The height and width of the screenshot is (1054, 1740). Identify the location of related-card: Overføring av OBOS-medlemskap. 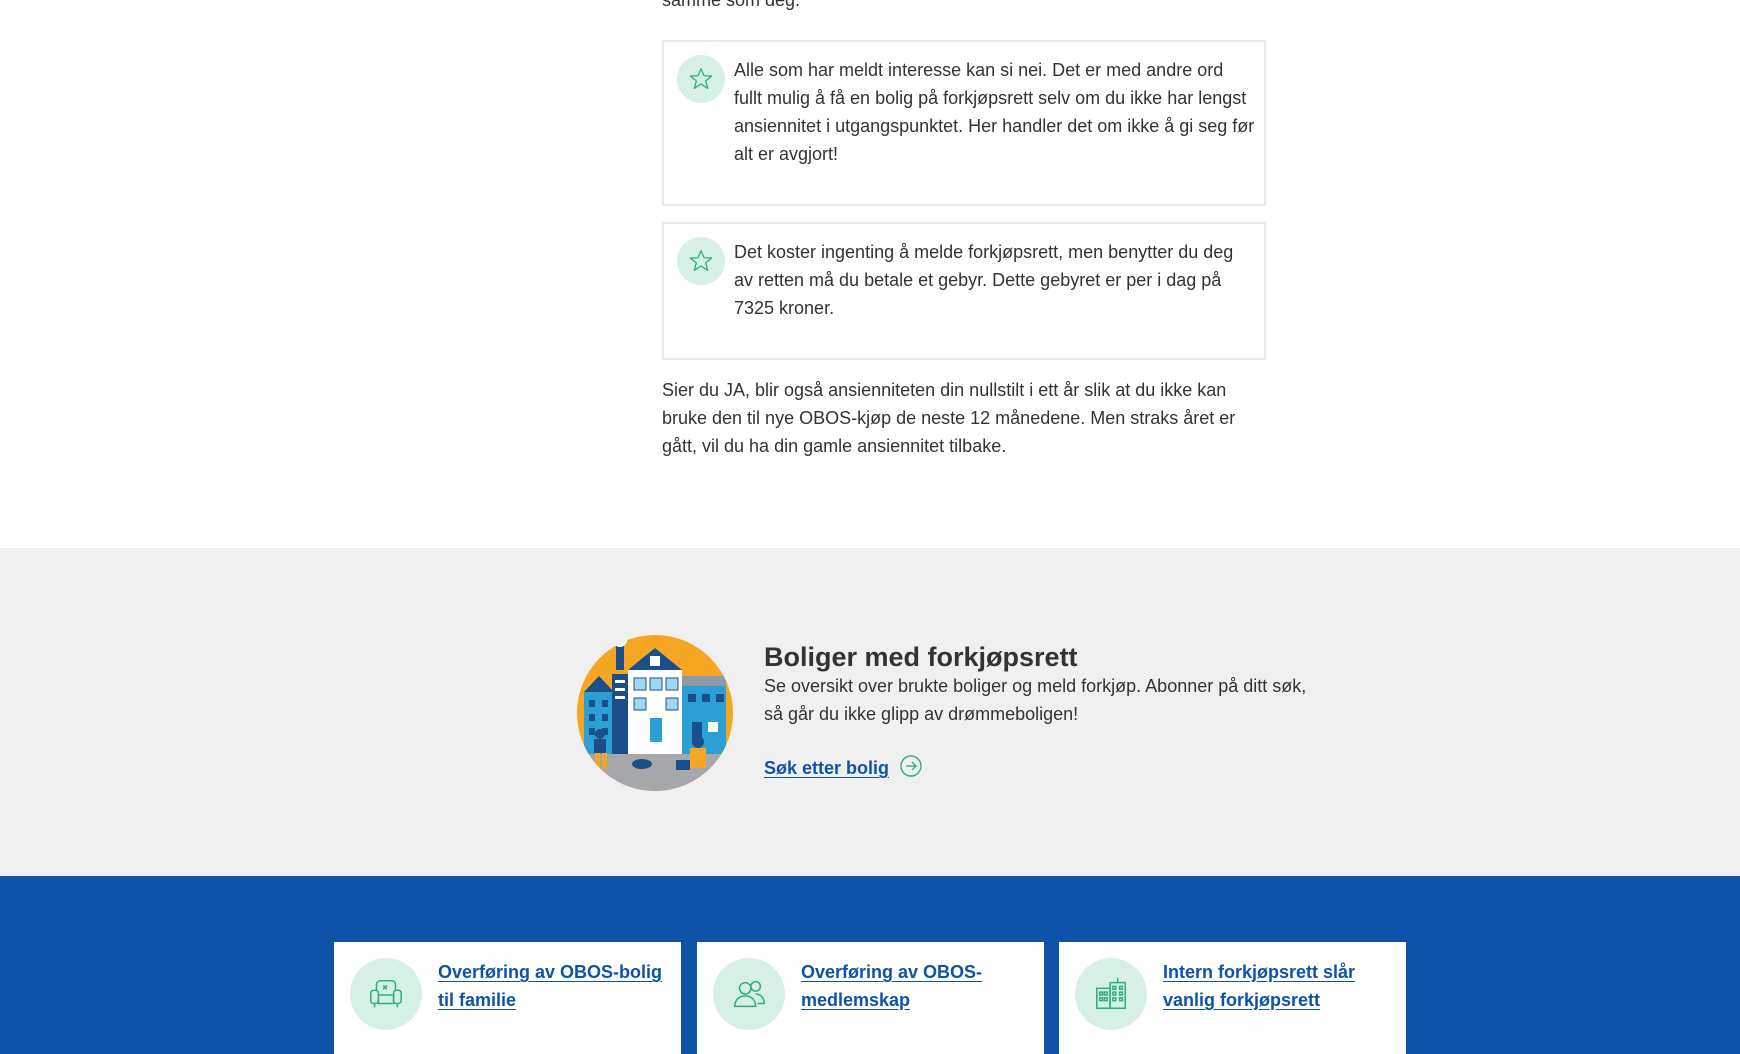
(870, 998).